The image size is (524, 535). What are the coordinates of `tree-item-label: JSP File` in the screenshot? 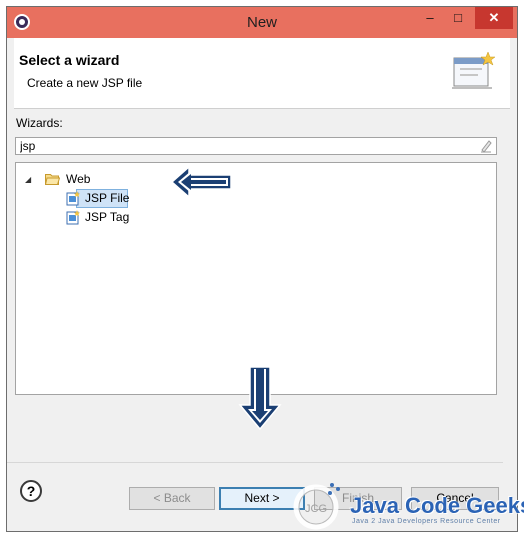 It's located at (107, 198).